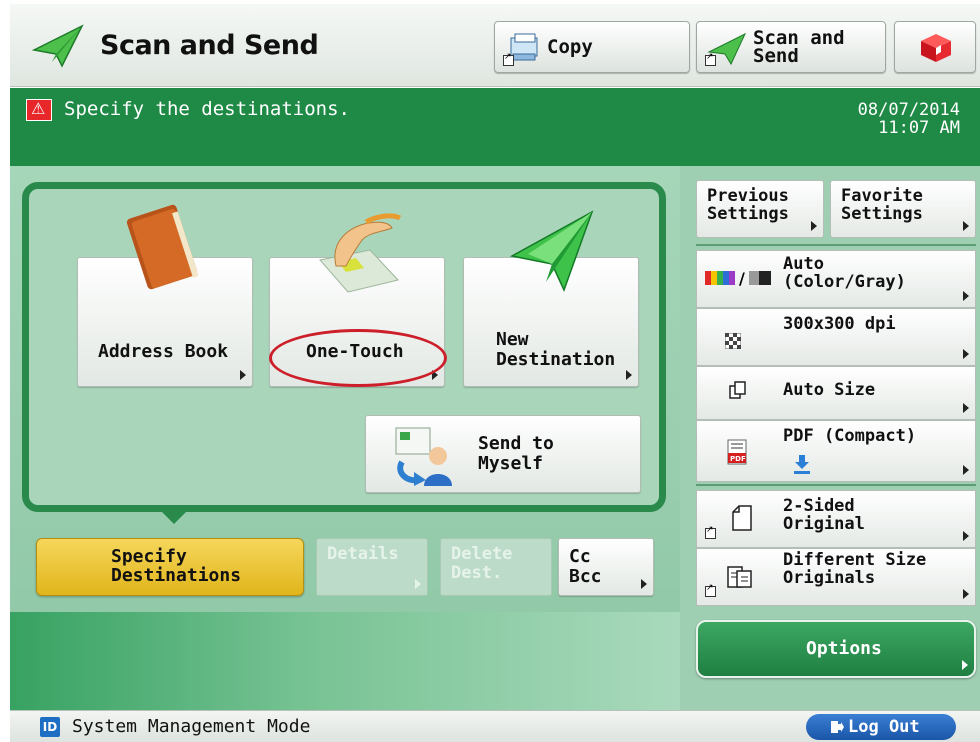 This screenshot has height=742, width=980. Describe the element at coordinates (738, 278) in the screenshot. I see `color-mode-icon: /` at that location.